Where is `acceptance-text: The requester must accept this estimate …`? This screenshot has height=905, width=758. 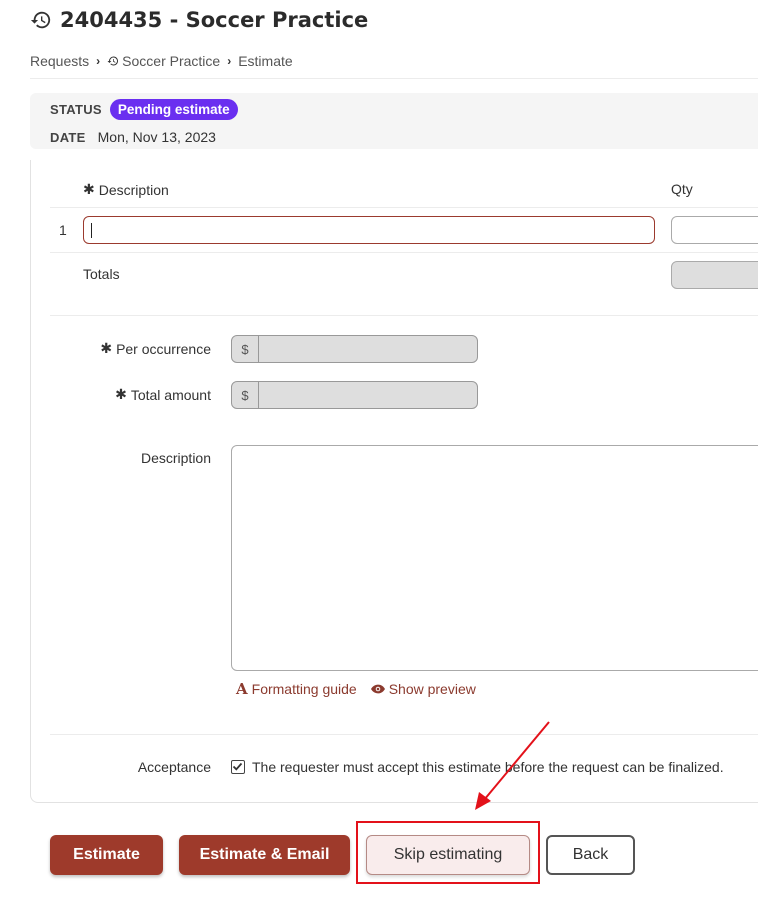
acceptance-text: The requester must accept this estimate … is located at coordinates (488, 767).